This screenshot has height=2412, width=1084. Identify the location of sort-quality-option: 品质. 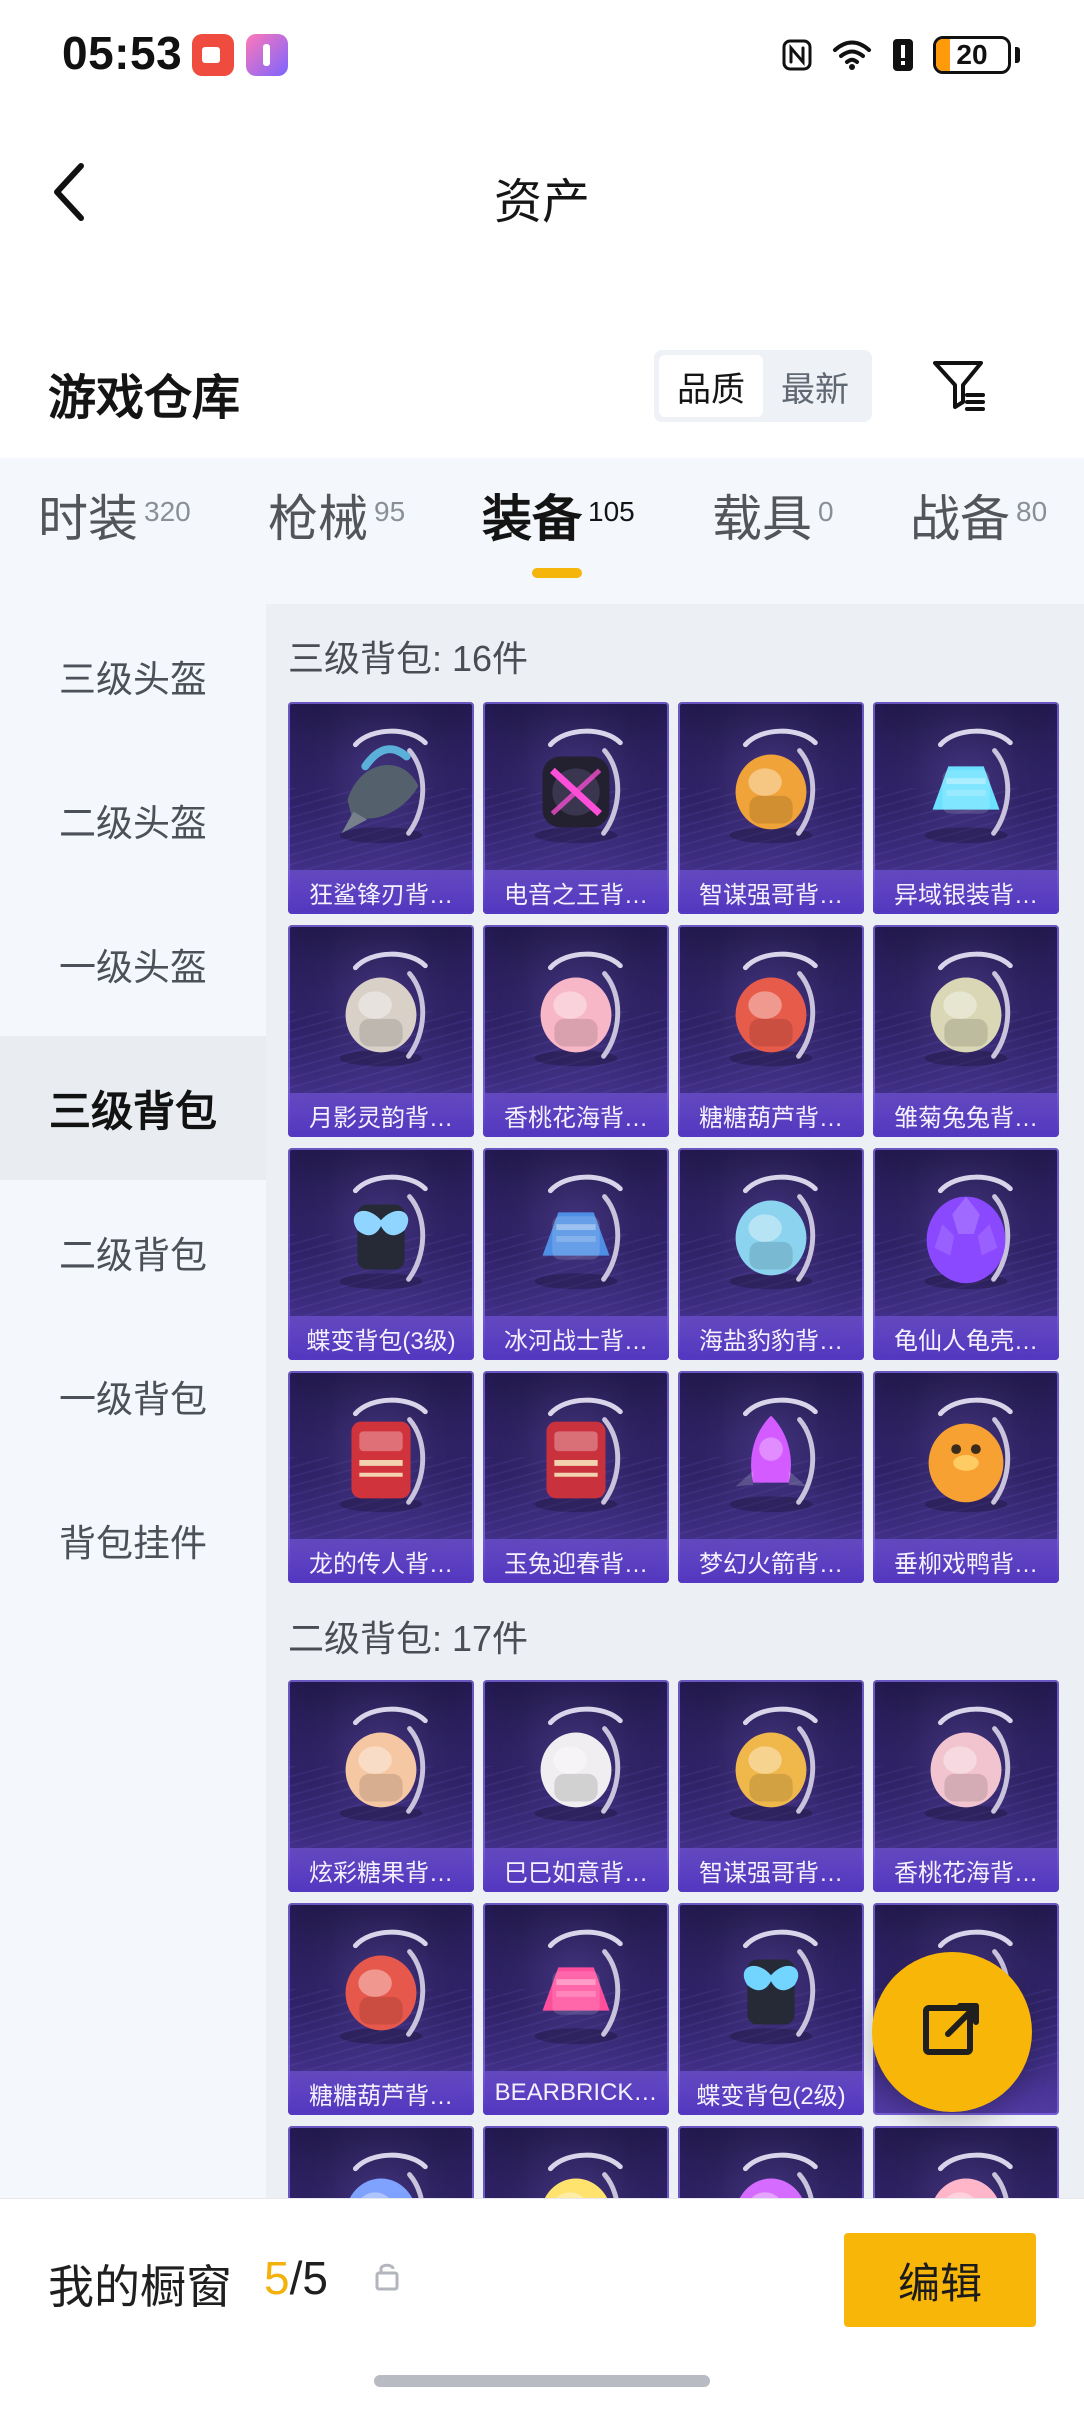
(711, 386).